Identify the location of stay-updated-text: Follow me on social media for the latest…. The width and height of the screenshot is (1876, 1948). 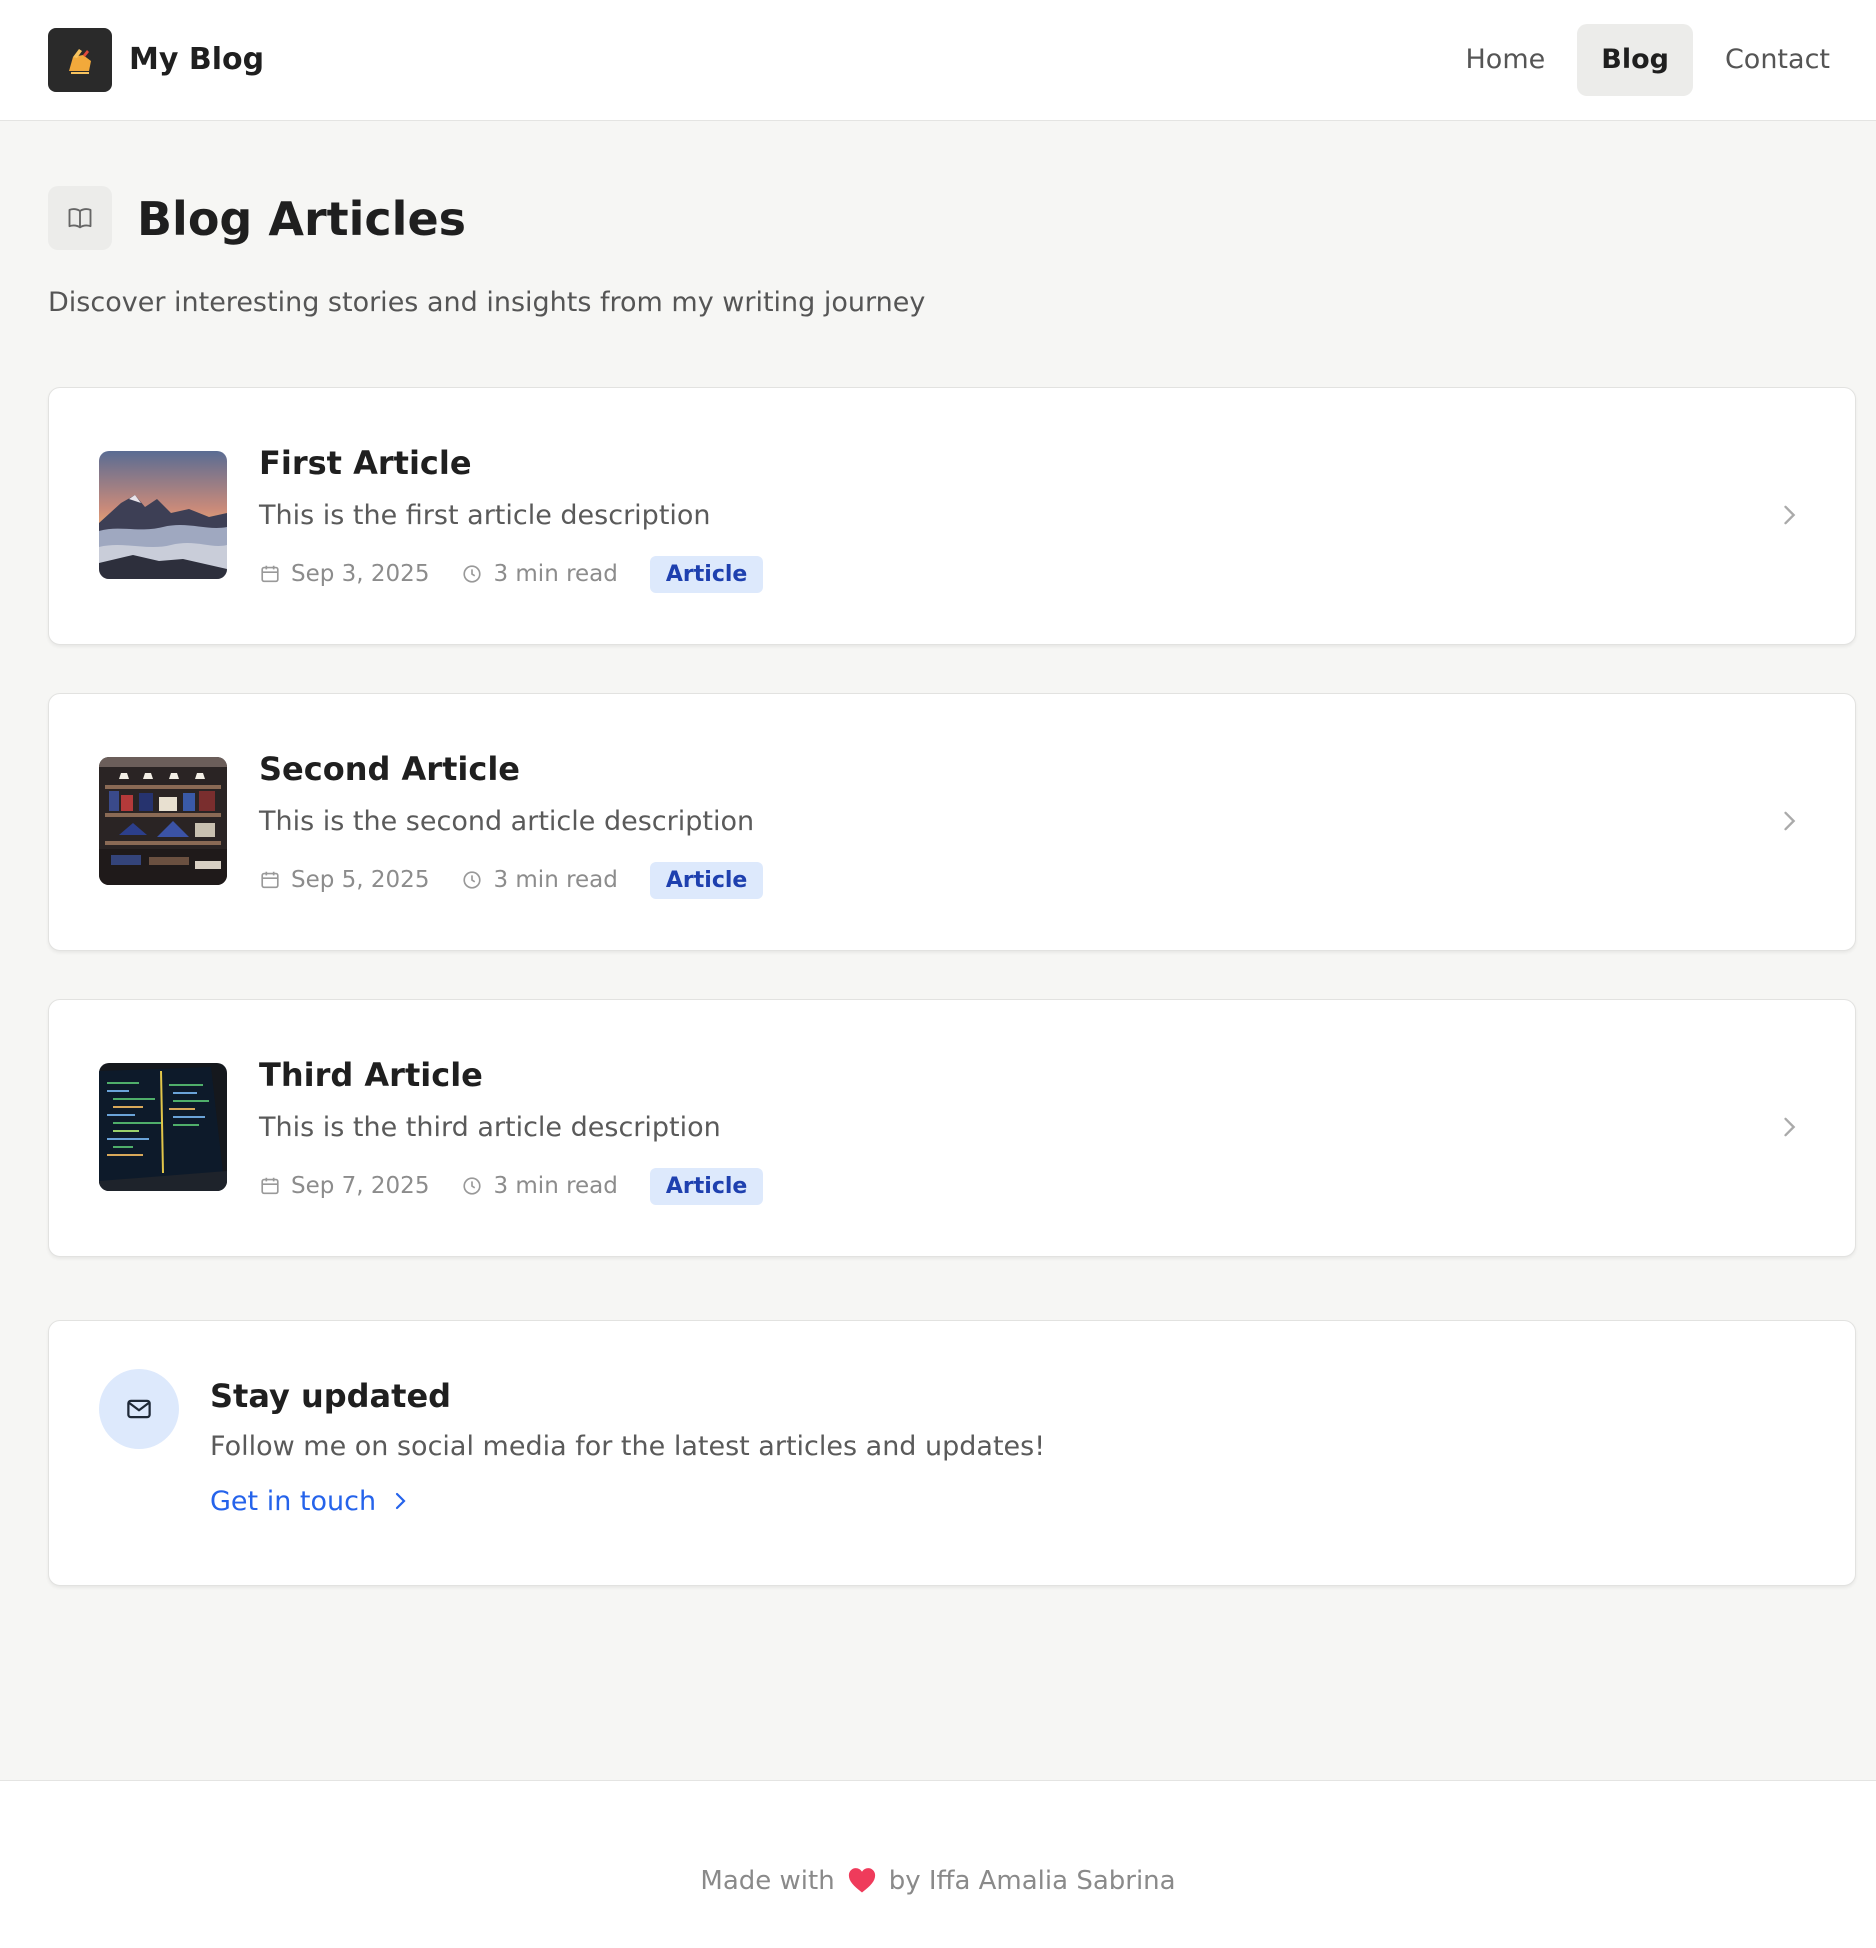
(628, 1446).